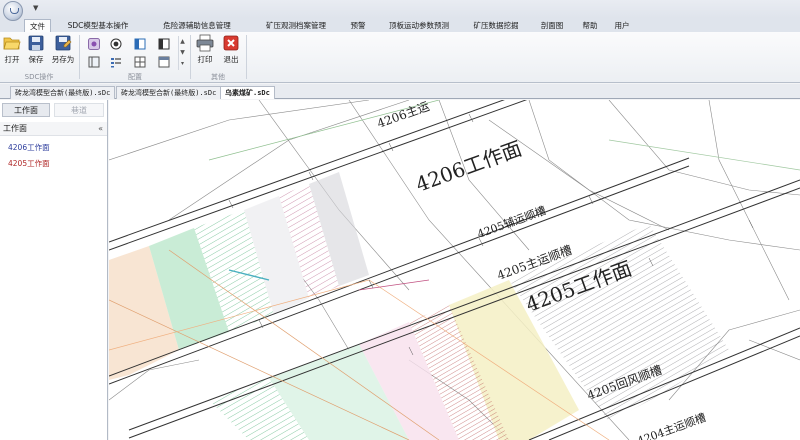 This screenshot has width=800, height=440. Describe the element at coordinates (403, 115) in the screenshot. I see `label-main-road-top: 4206主运` at that location.